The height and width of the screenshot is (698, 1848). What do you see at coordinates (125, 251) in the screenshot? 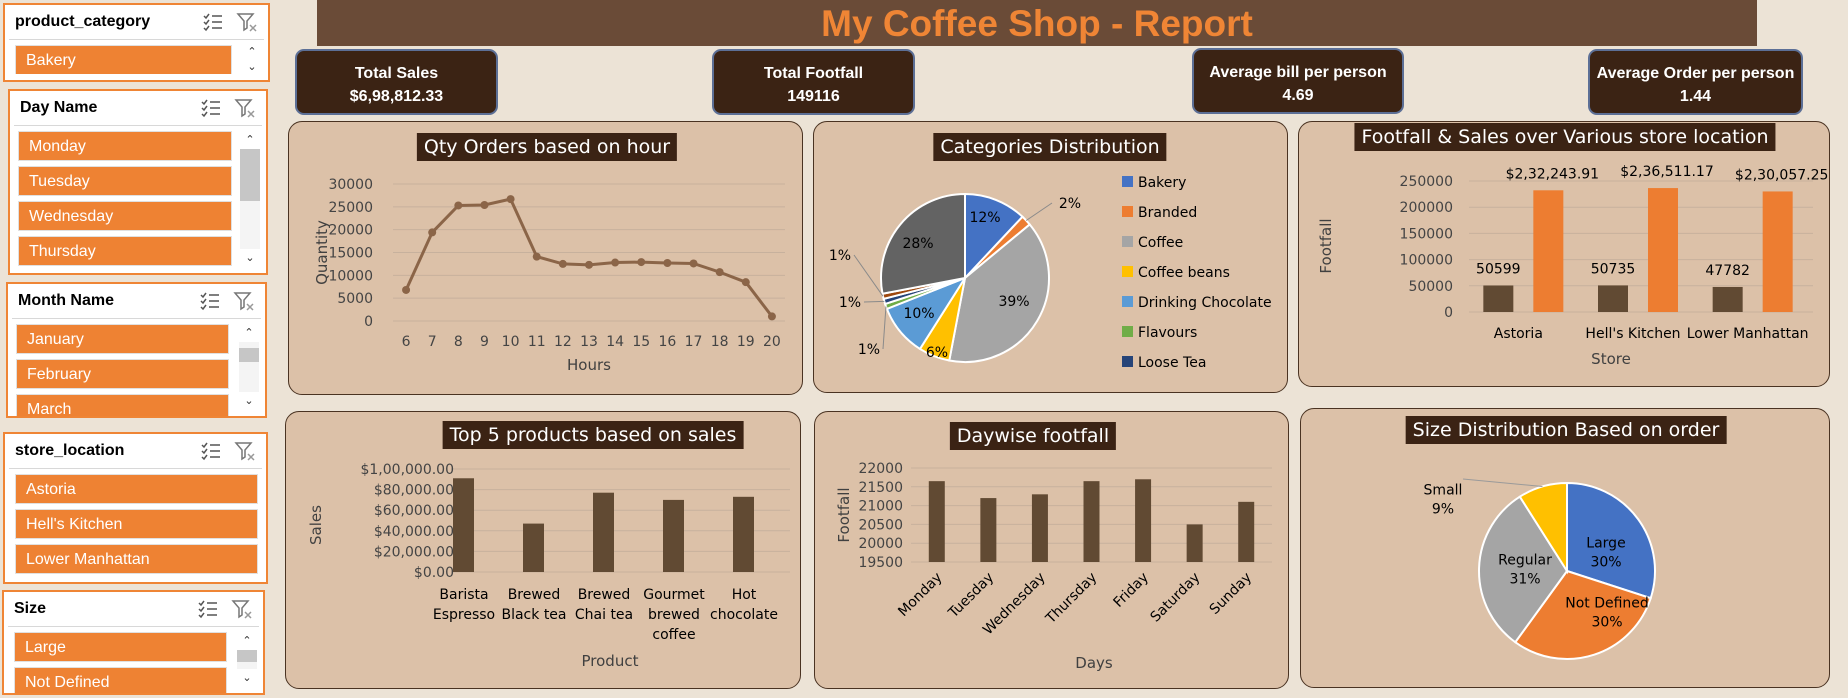
I see `slicer-item-thursday: Thursday` at bounding box center [125, 251].